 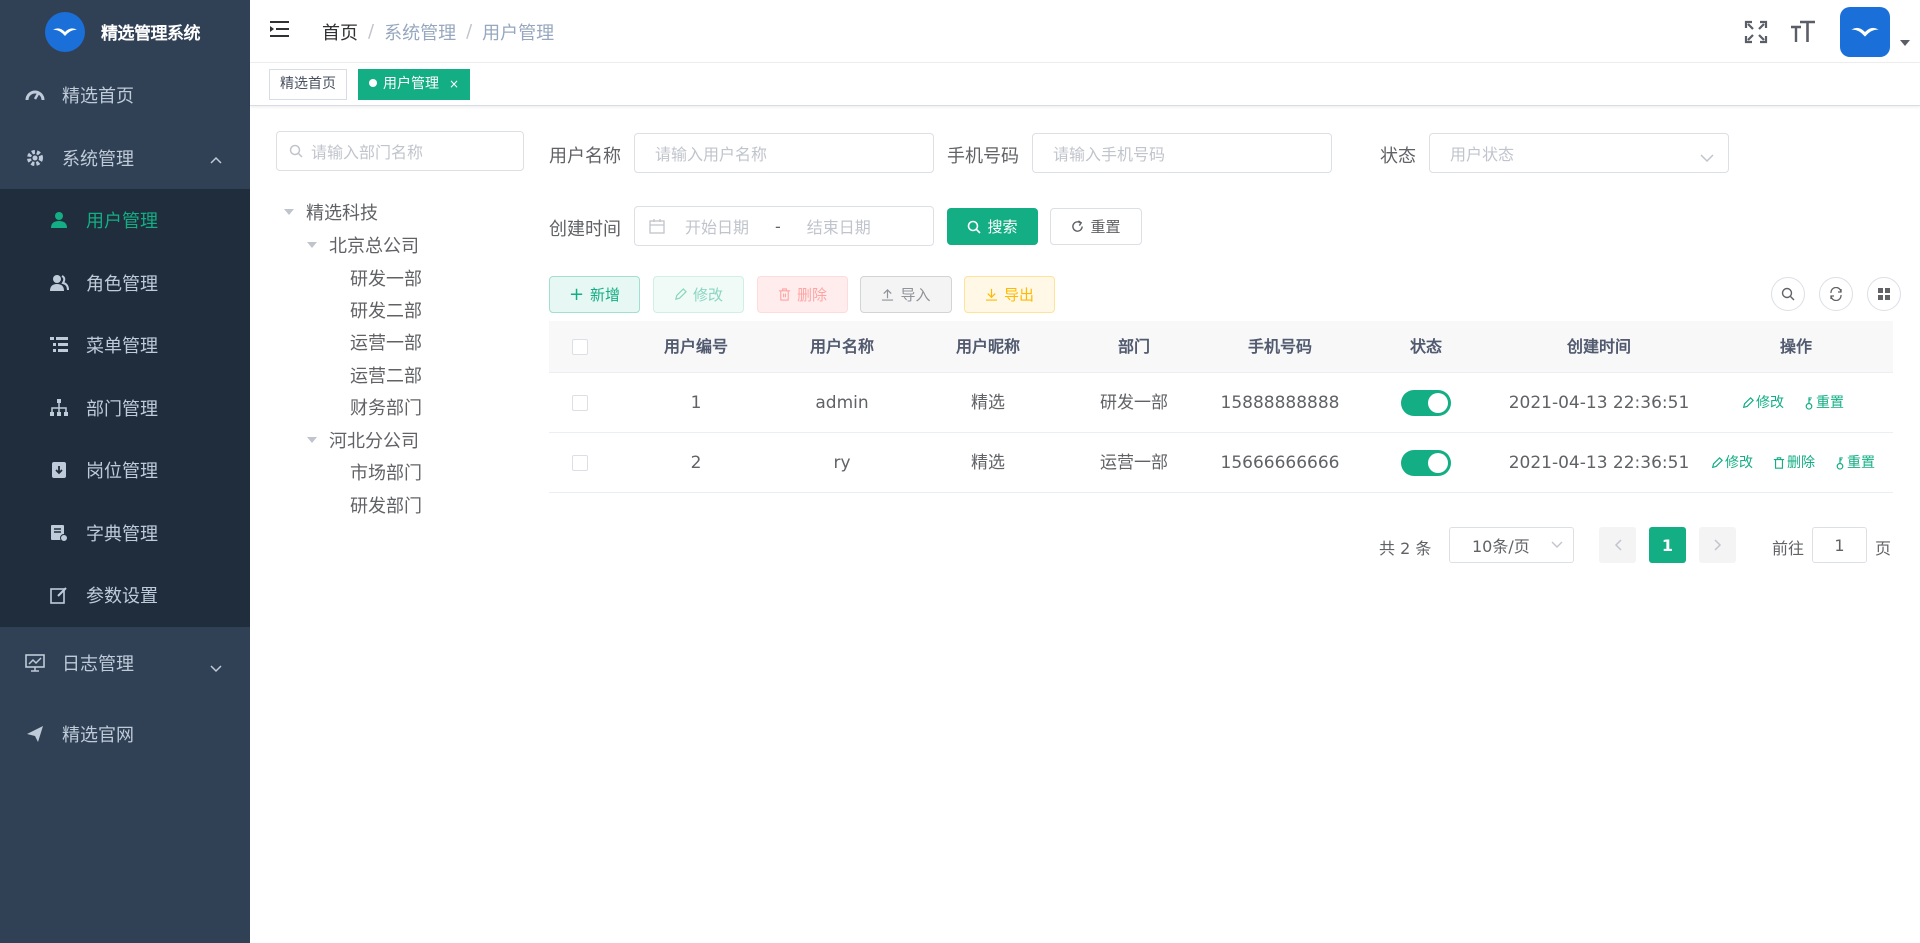 What do you see at coordinates (363, 245) in the screenshot?
I see `tree-node-beijing: 北京总公司` at bounding box center [363, 245].